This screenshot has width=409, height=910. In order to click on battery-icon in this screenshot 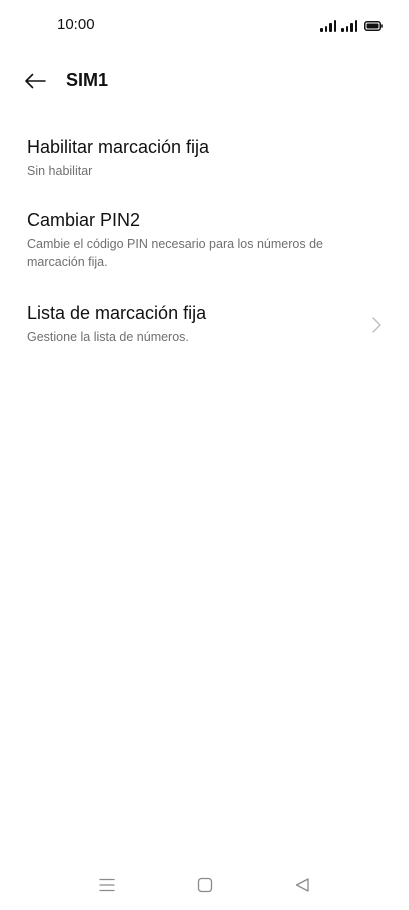, I will do `click(373, 26)`.